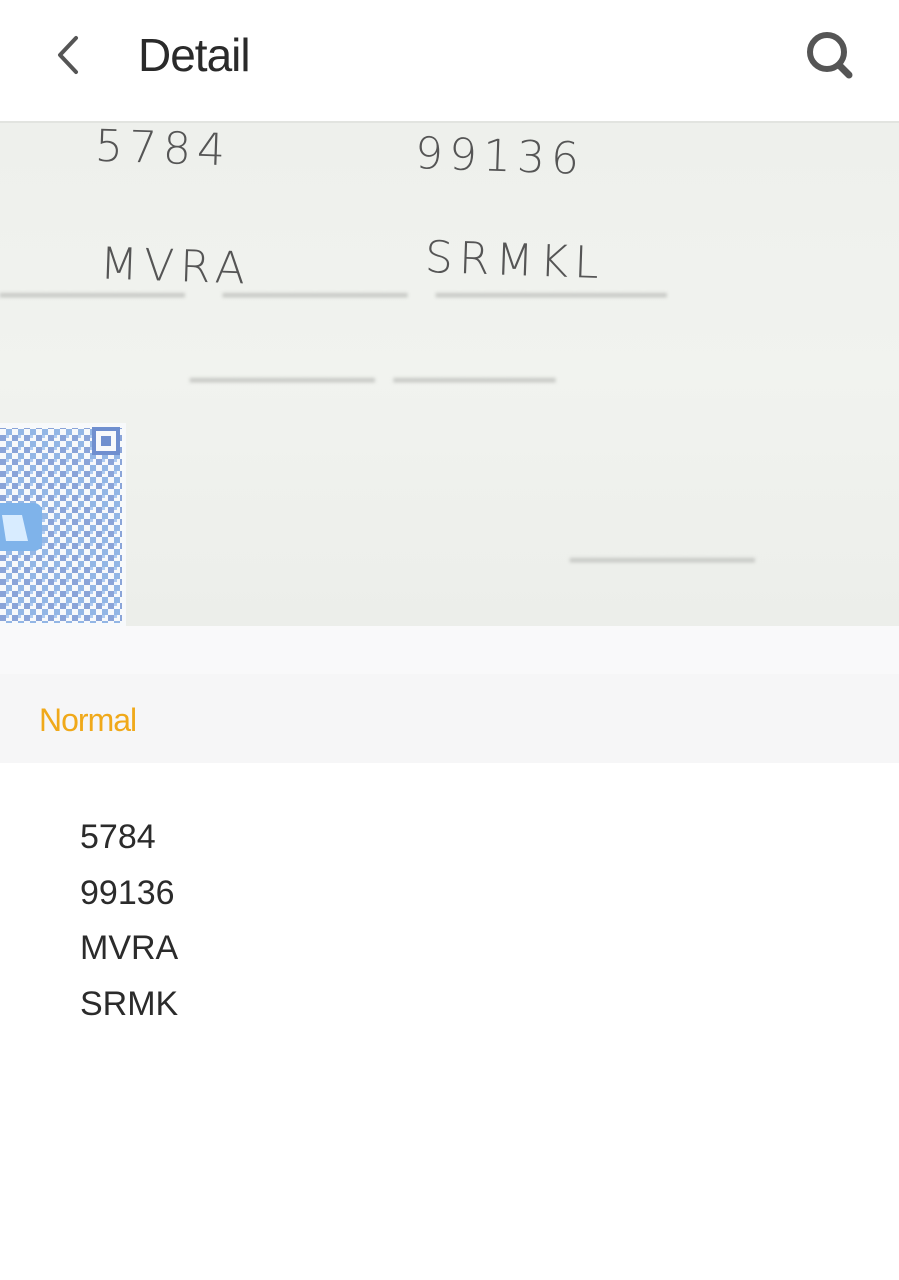 The height and width of the screenshot is (1280, 899). I want to click on qr-code-icon, so click(63, 525).